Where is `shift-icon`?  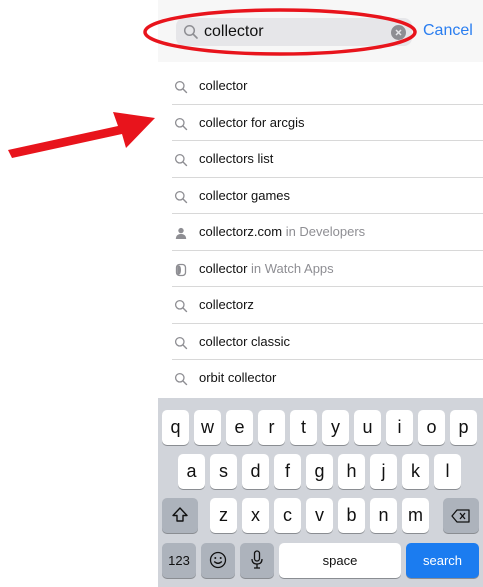
shift-icon is located at coordinates (180, 514).